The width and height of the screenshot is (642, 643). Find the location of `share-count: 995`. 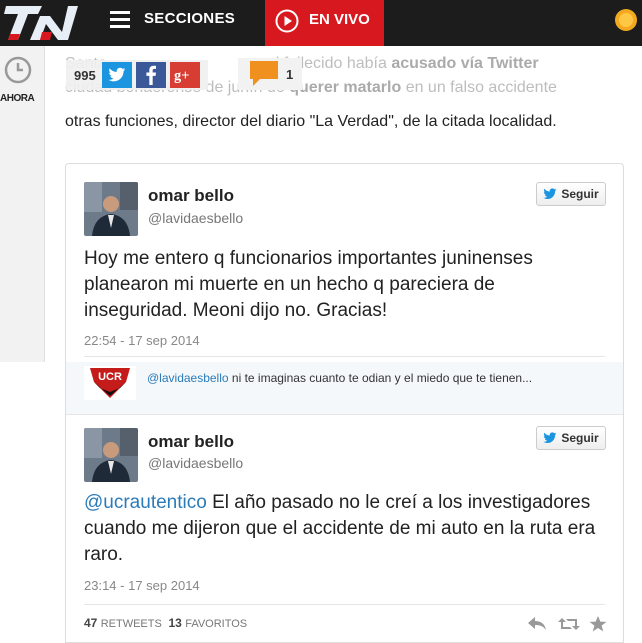

share-count: 995 is located at coordinates (85, 75).